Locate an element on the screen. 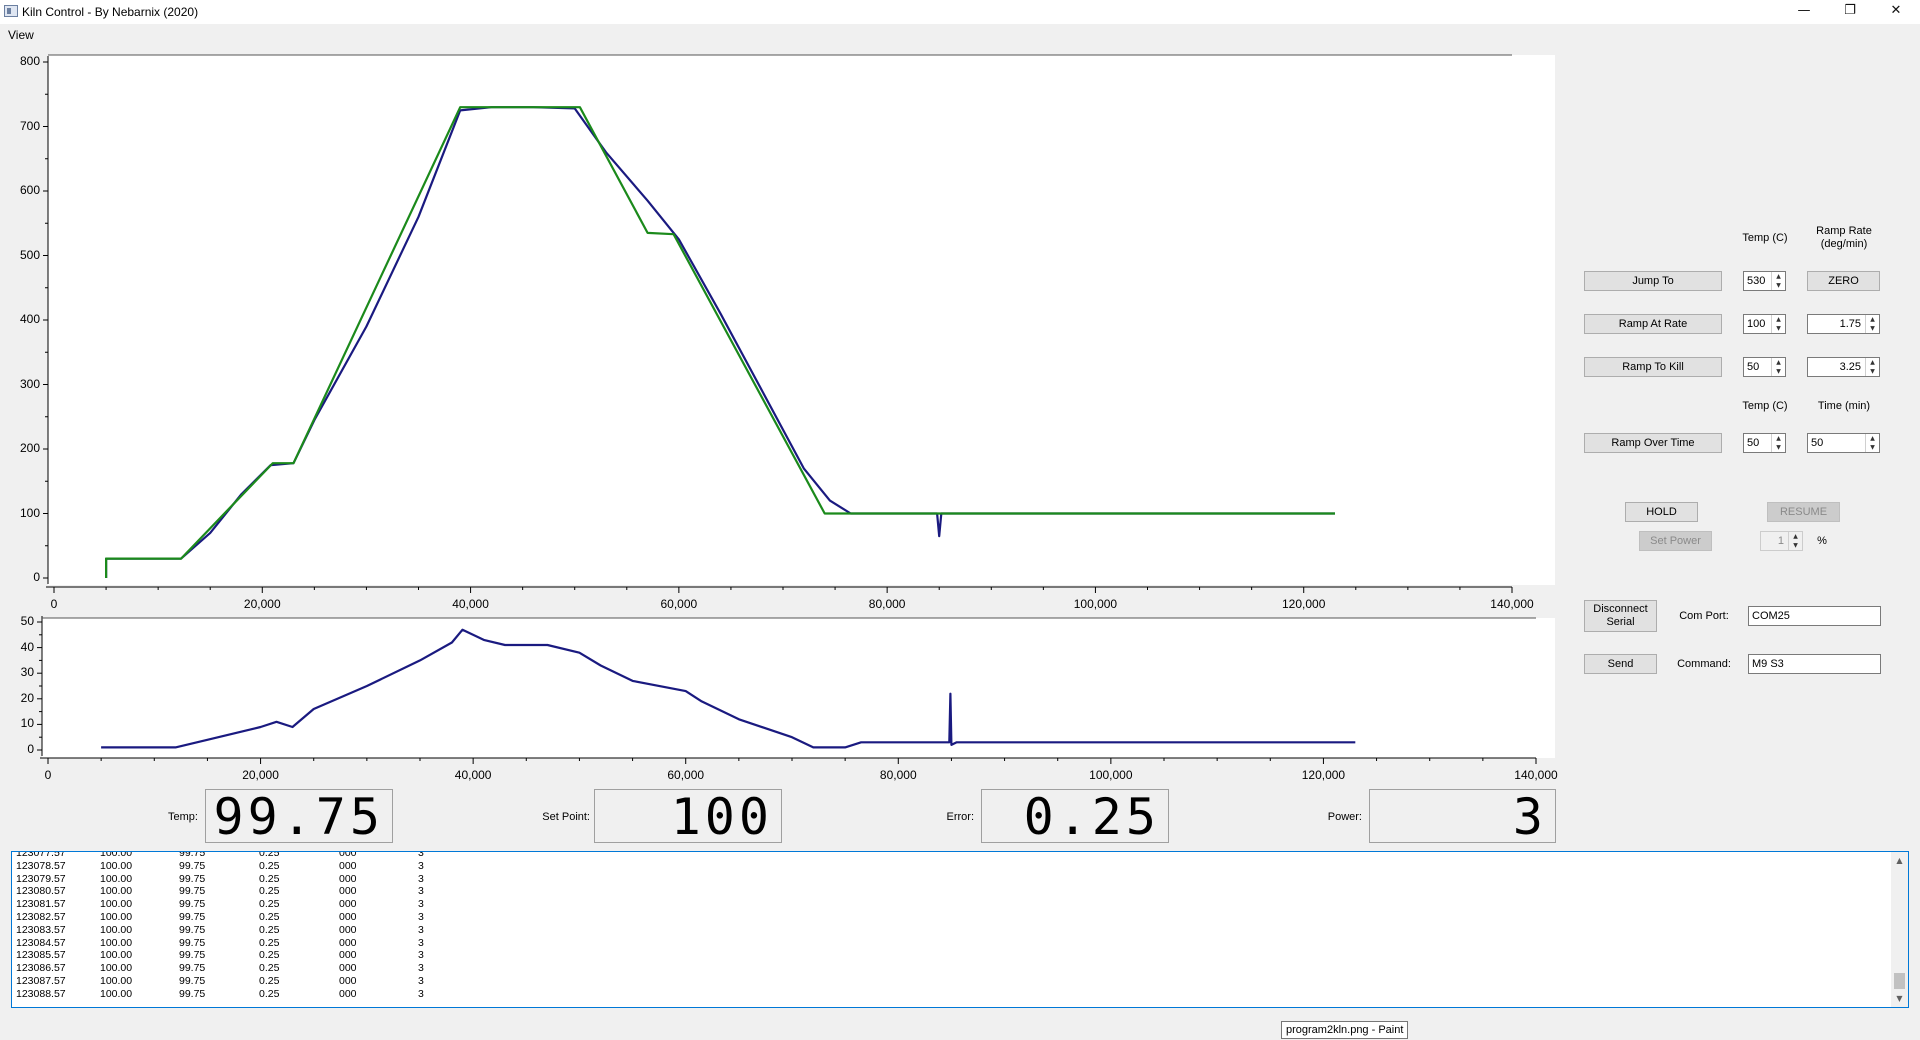 The image size is (1920, 1040). power-chart-y-tick-label: 10 is located at coordinates (27, 723).